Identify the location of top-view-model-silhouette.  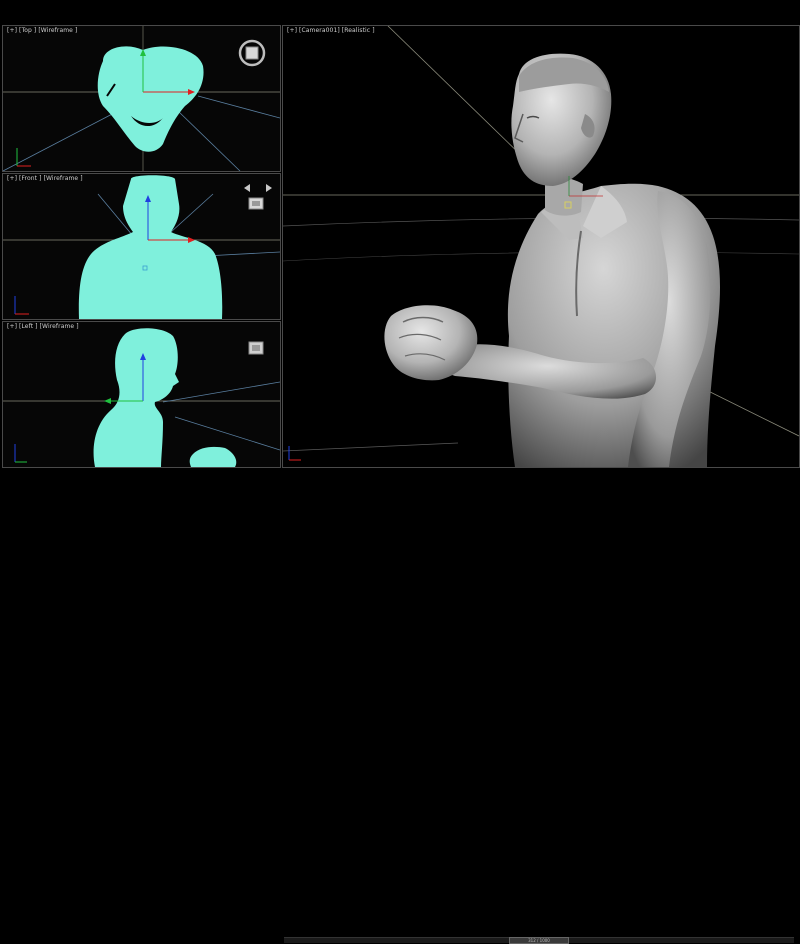
(150, 99).